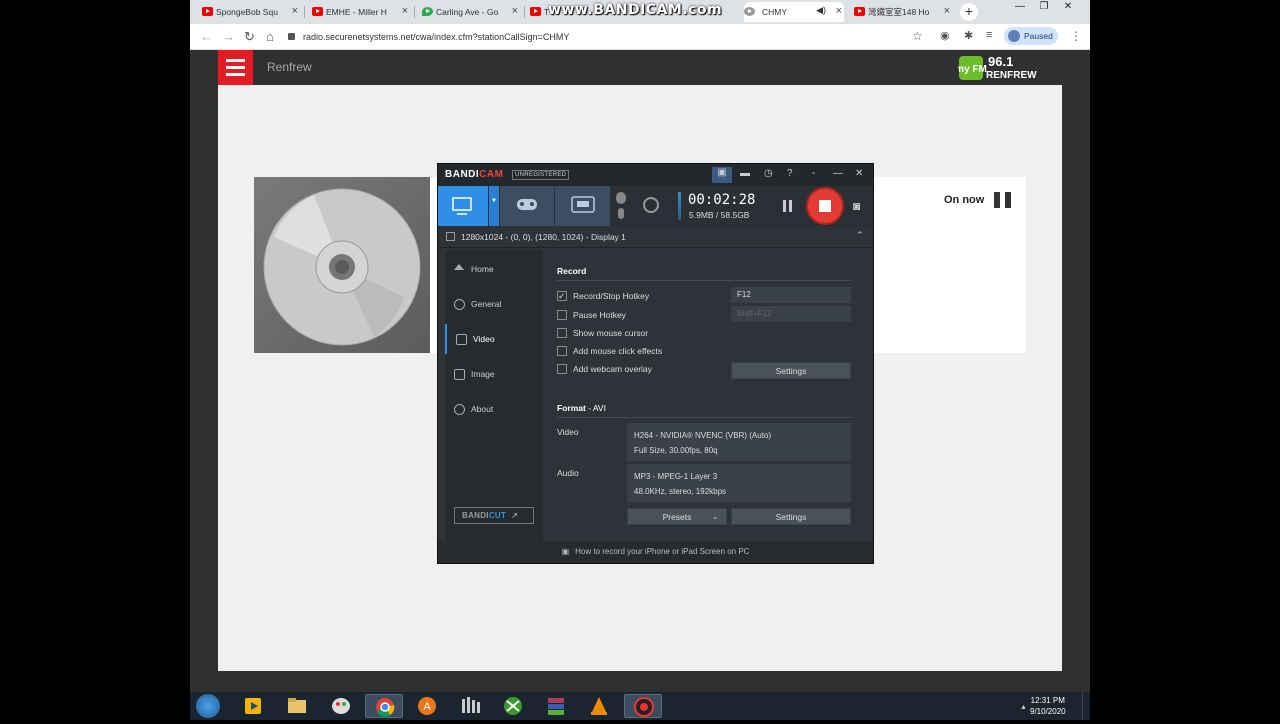 The width and height of the screenshot is (1280, 724). Describe the element at coordinates (459, 374) in the screenshot. I see `image-icon` at that location.